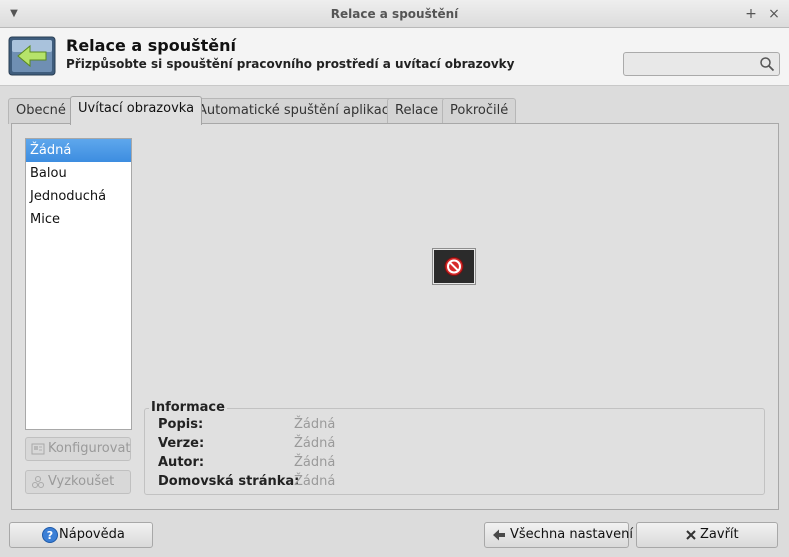 The width and height of the screenshot is (789, 557). Describe the element at coordinates (32, 56) in the screenshot. I see `session-arrow-icon` at that location.